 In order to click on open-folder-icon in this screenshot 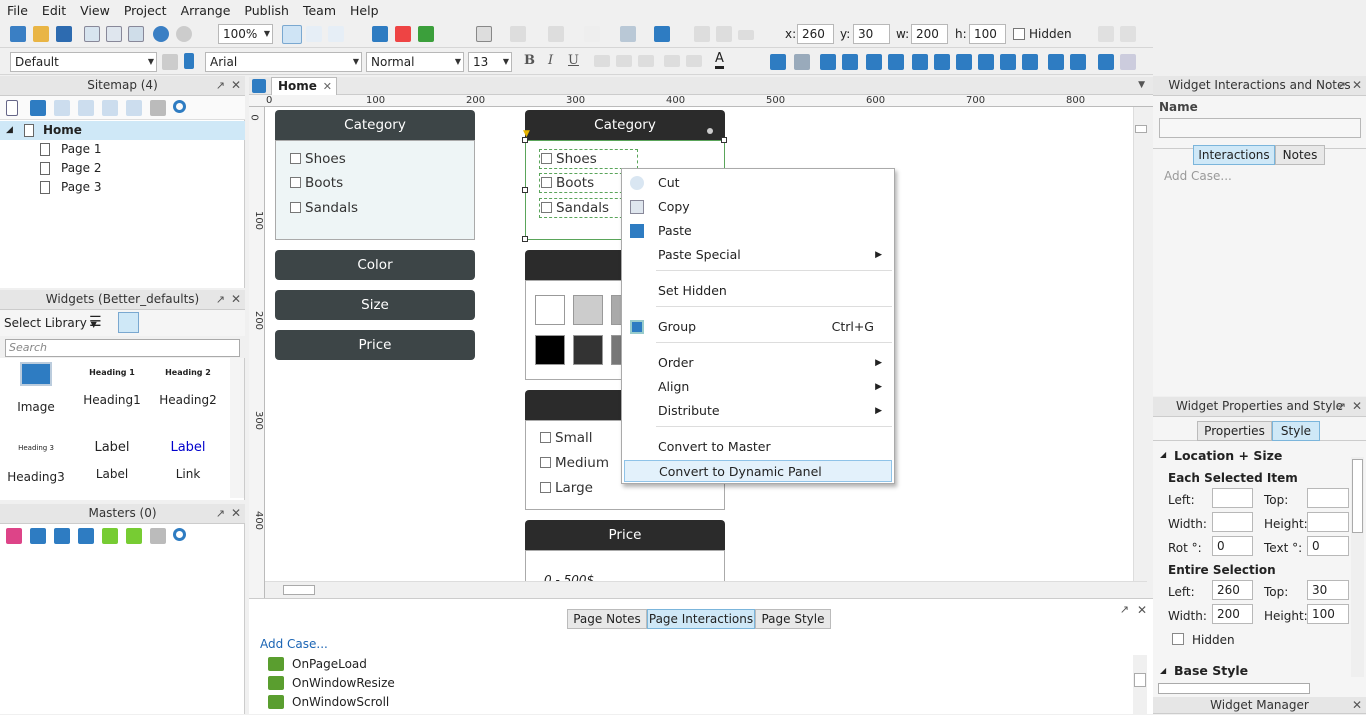, I will do `click(41, 34)`.